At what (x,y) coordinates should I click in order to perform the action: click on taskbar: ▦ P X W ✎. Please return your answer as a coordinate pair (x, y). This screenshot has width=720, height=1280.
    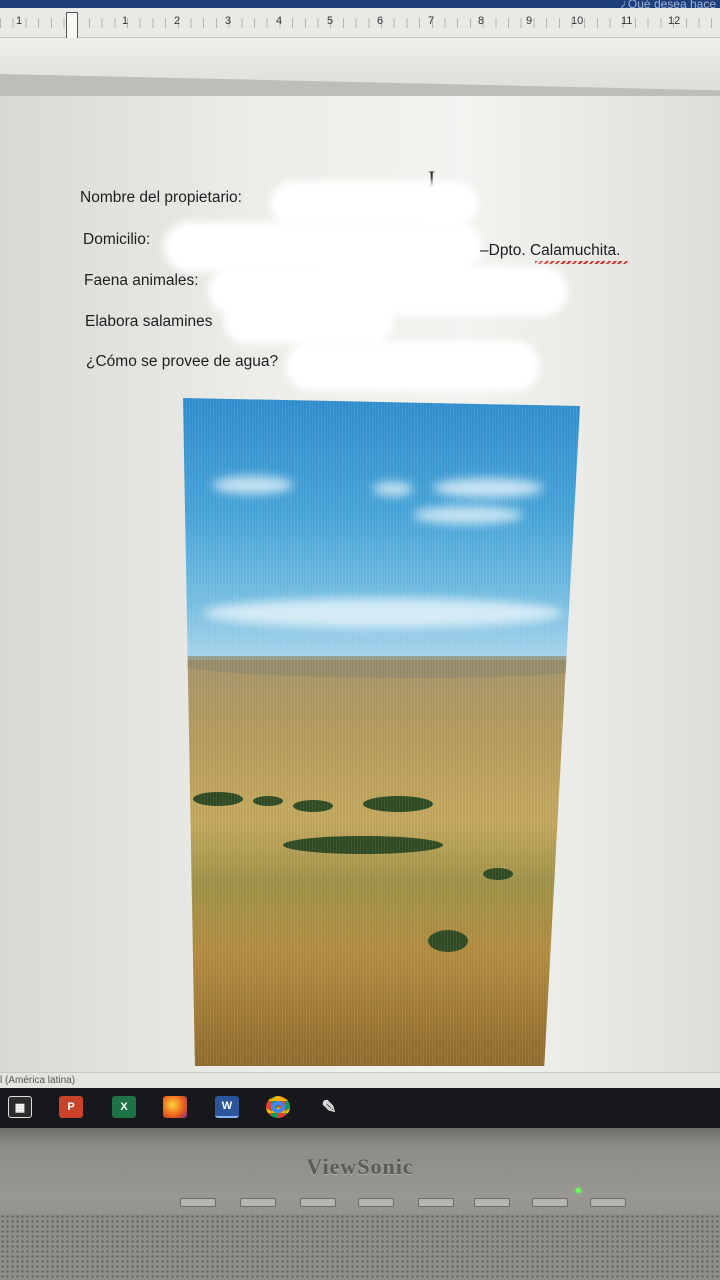
    Looking at the image, I should click on (360, 1108).